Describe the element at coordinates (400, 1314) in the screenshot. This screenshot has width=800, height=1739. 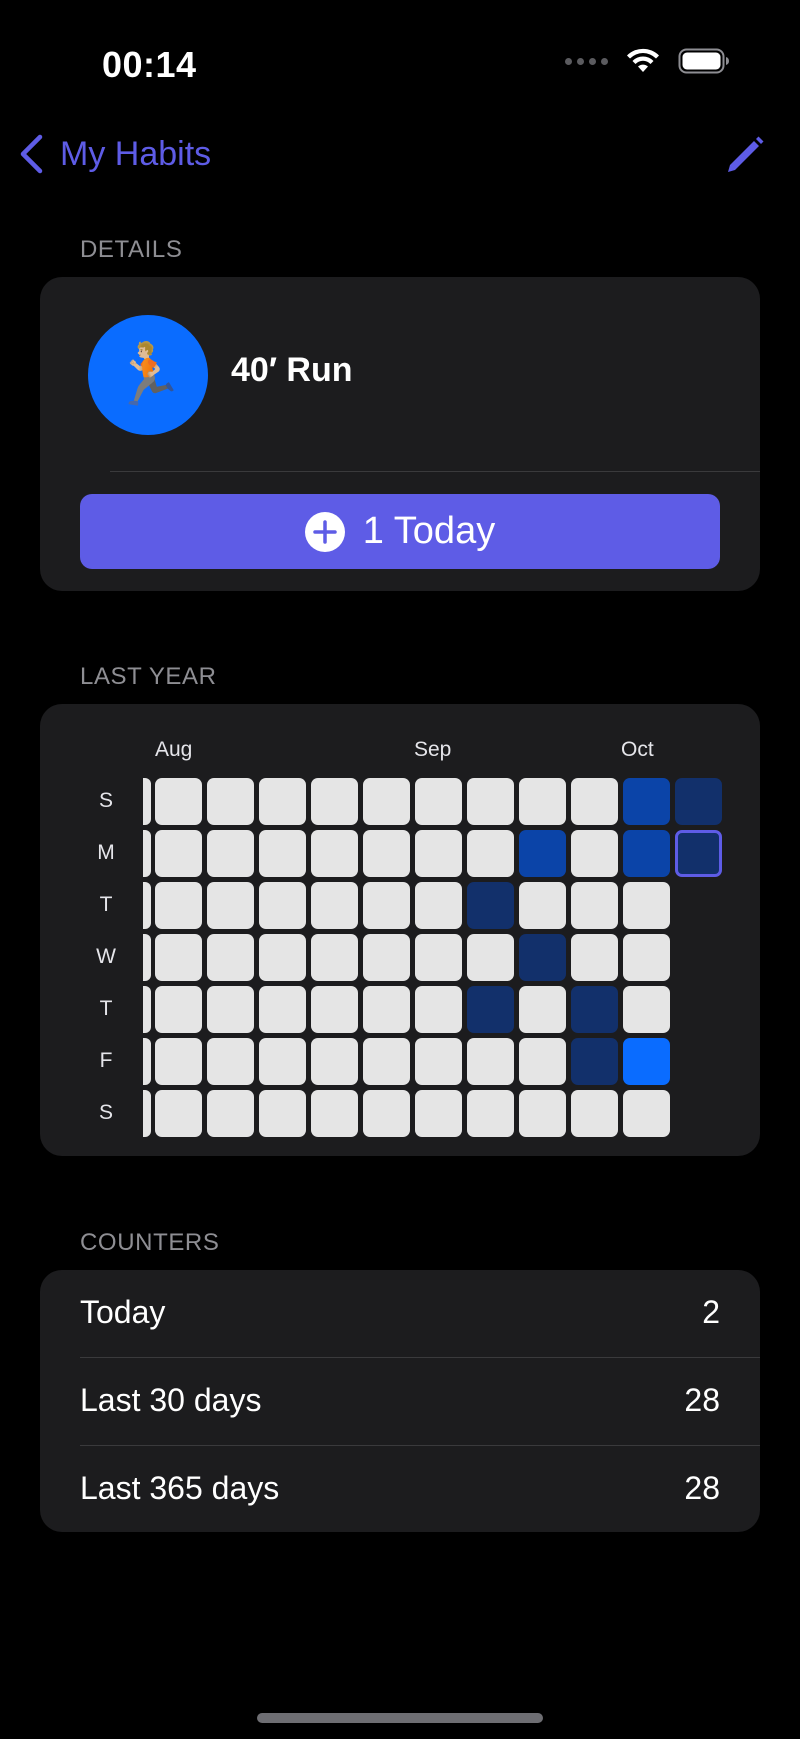
I see `counter-row-today: Today 2` at that location.